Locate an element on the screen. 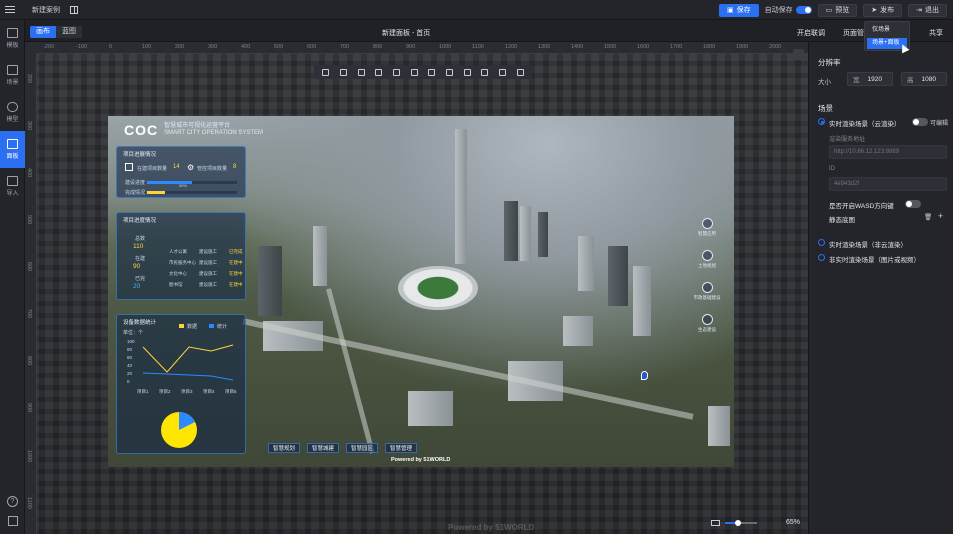 The width and height of the screenshot is (953, 534). distribute-h-icon is located at coordinates (467, 72).